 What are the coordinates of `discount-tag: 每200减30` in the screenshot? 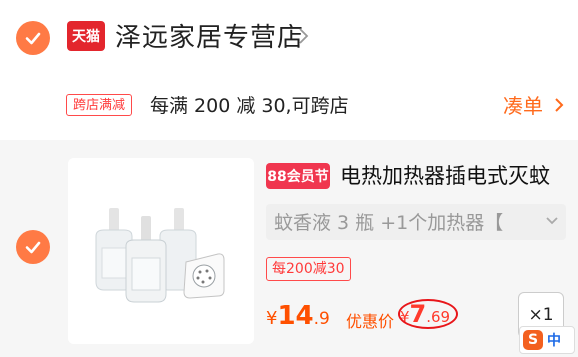 It's located at (308, 269).